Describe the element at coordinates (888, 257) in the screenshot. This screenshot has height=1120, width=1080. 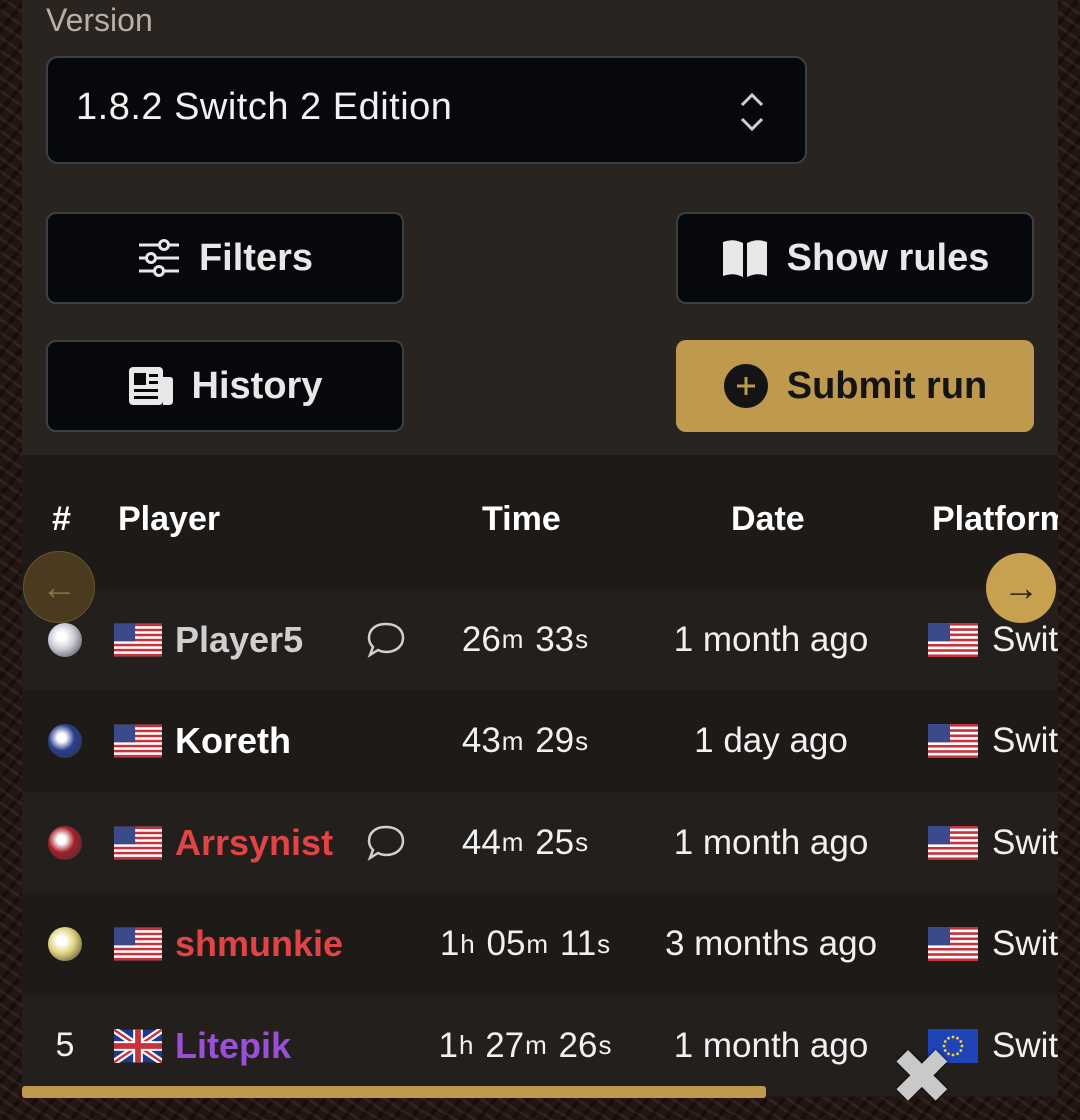
I see `show-rules-button-label: Show rules` at that location.